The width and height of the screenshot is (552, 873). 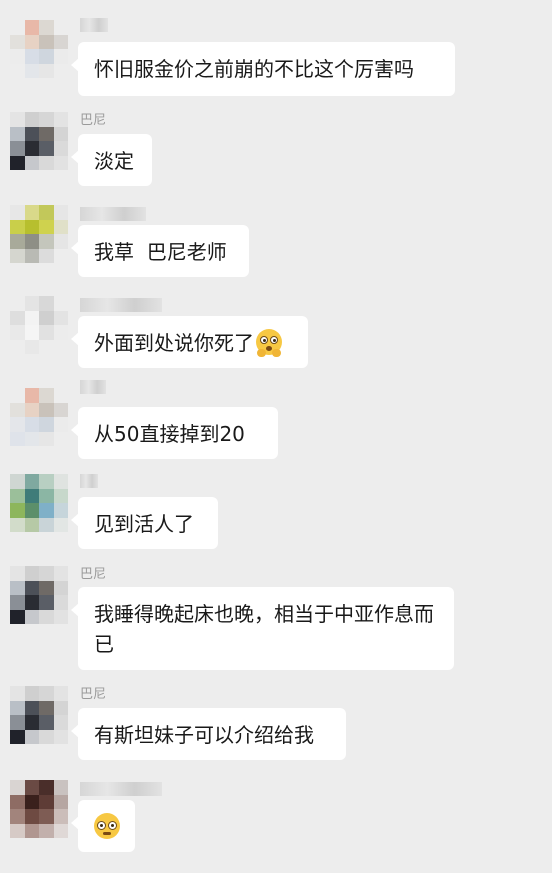 What do you see at coordinates (107, 826) in the screenshot?
I see `flushed-face-icon` at bounding box center [107, 826].